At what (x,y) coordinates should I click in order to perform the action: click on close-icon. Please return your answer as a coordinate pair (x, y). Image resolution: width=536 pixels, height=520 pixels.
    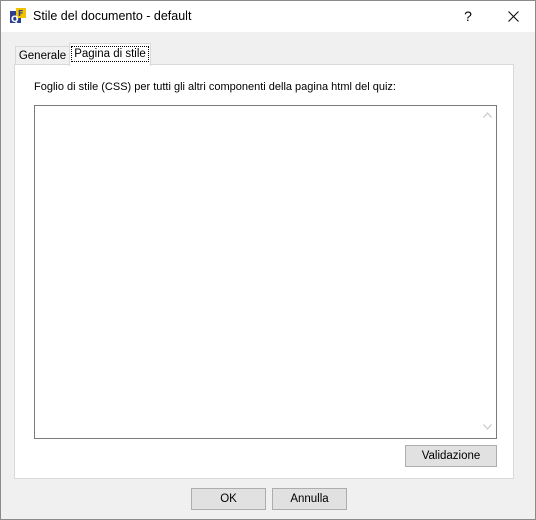
    Looking at the image, I should click on (513, 16).